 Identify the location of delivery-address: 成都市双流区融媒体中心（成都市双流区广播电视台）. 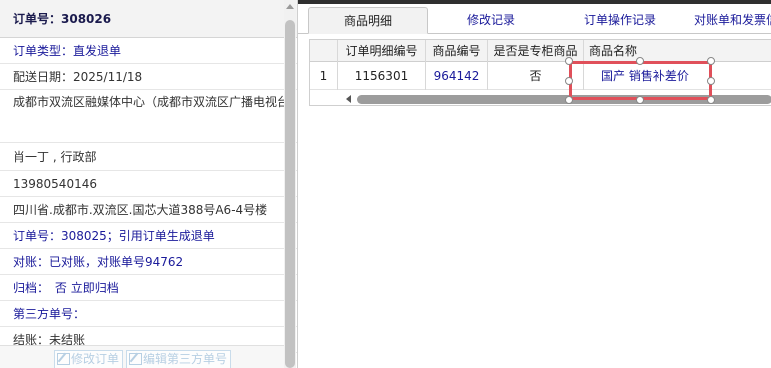
(148, 116).